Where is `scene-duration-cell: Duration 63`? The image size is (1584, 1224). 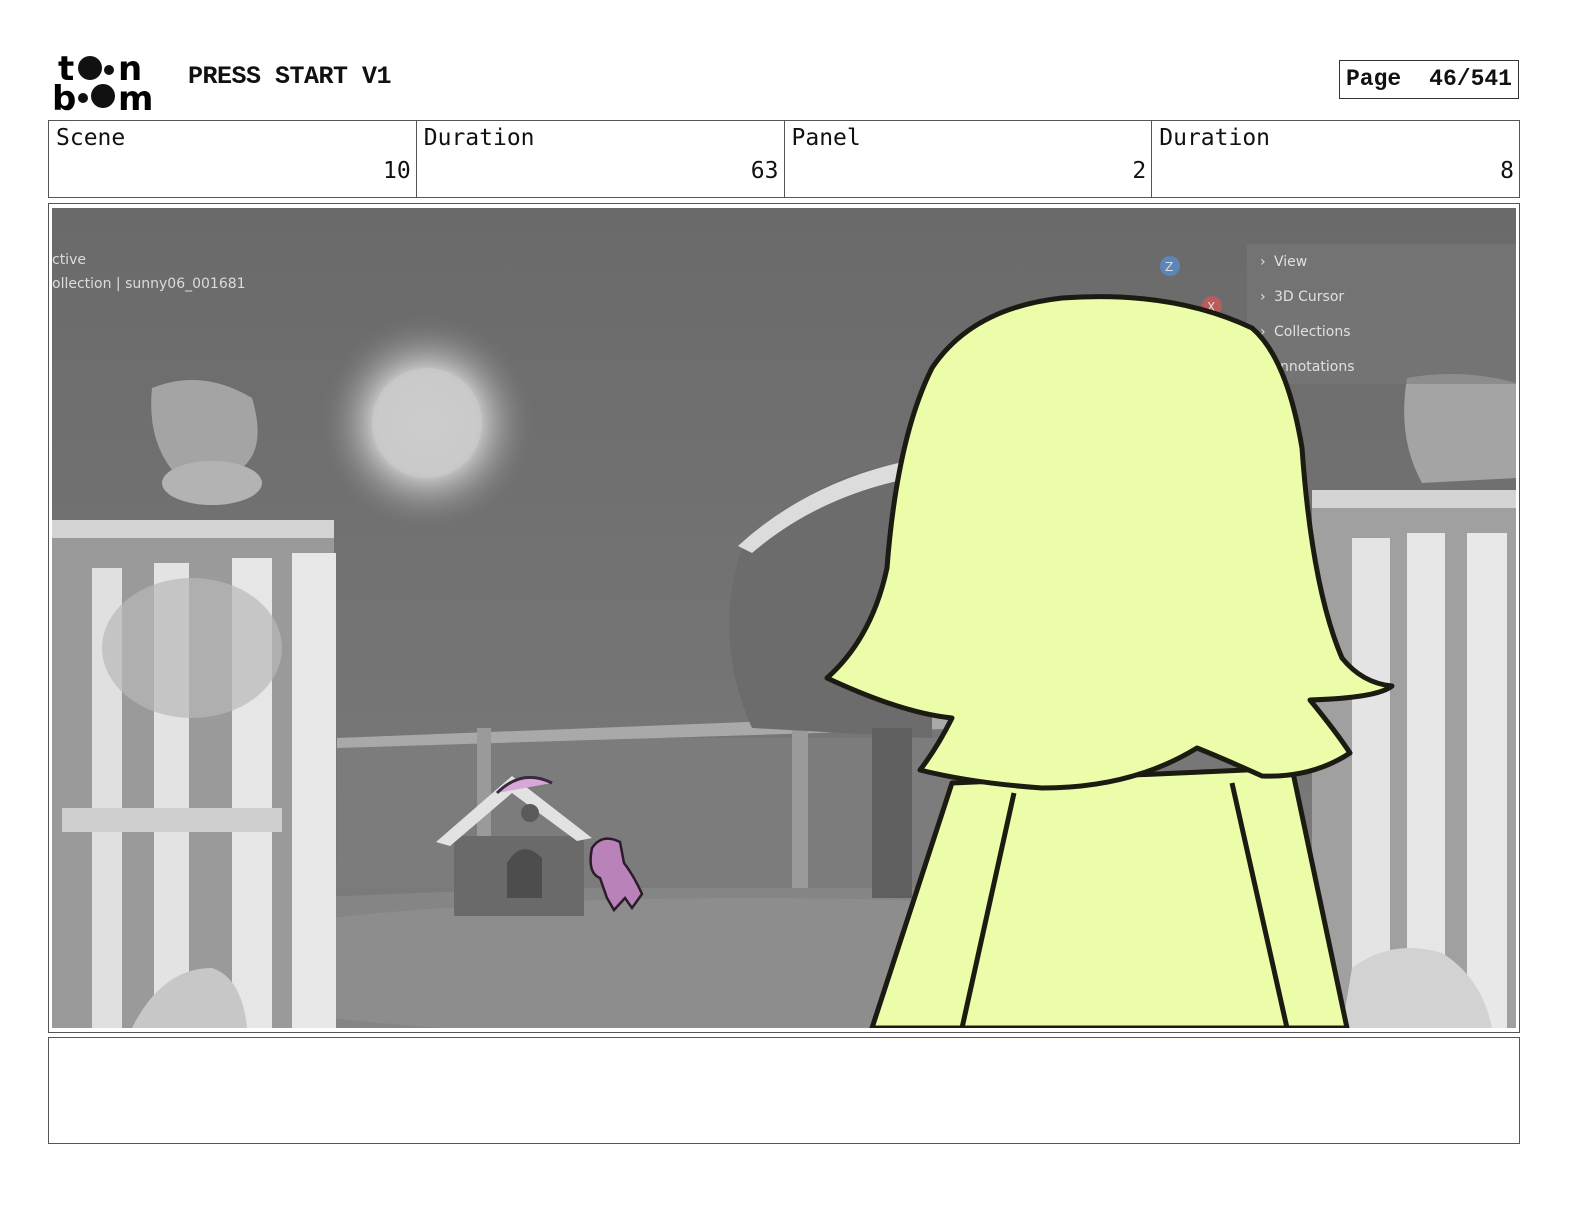
scene-duration-cell: Duration 63 is located at coordinates (601, 159).